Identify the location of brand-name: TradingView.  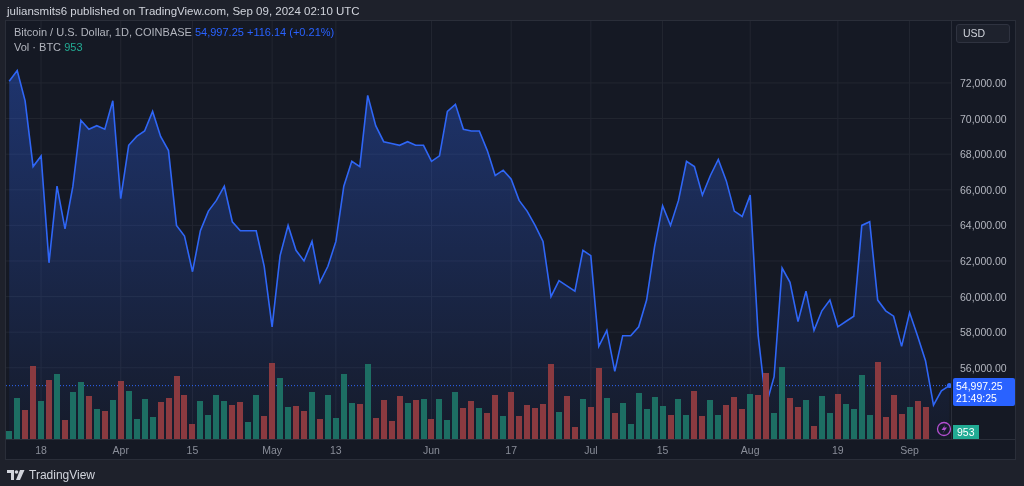
(62, 475).